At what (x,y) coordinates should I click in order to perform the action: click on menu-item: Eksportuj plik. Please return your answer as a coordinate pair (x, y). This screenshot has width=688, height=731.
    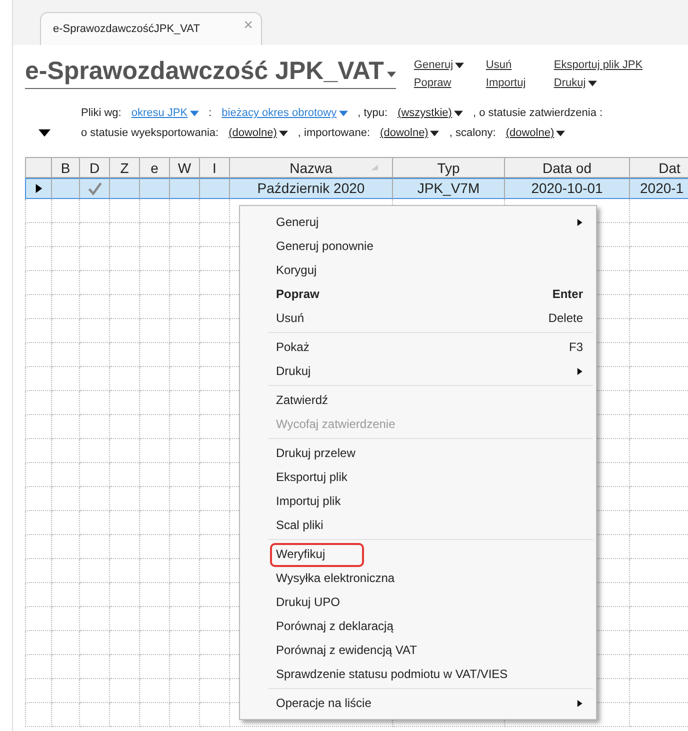
    Looking at the image, I should click on (430, 477).